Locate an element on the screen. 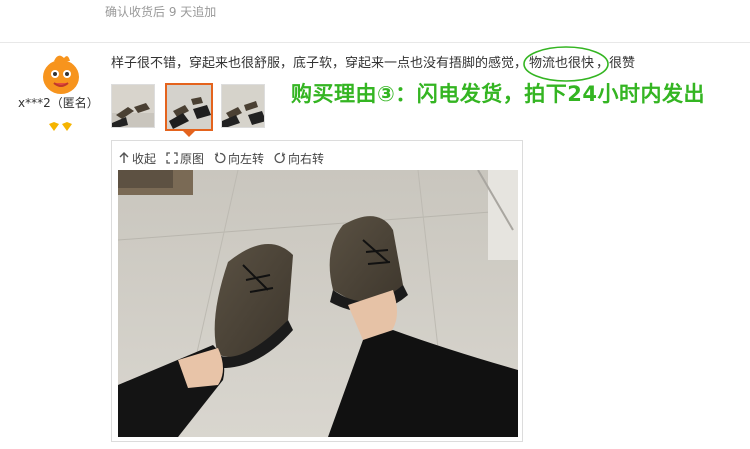 This screenshot has height=449, width=750. collapse-button: 收起 is located at coordinates (137, 158).